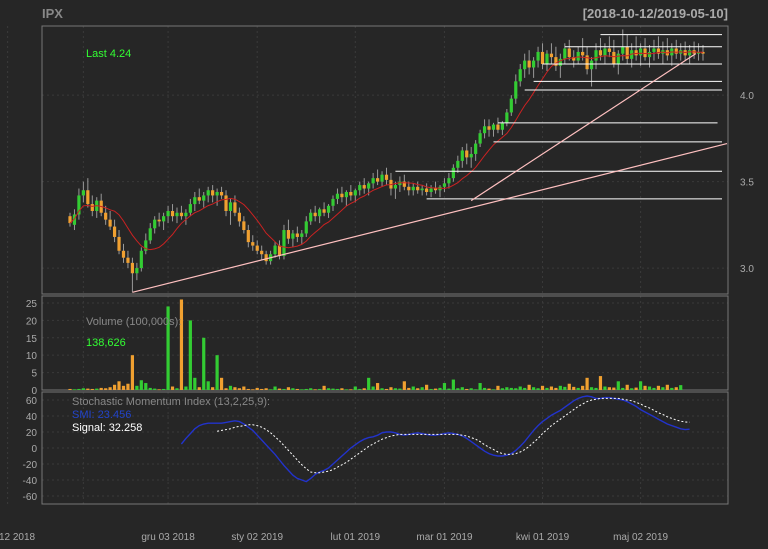 Image resolution: width=768 pixels, height=549 pixels. Describe the element at coordinates (106, 343) in the screenshot. I see `volume-last-value: 138,626` at that location.